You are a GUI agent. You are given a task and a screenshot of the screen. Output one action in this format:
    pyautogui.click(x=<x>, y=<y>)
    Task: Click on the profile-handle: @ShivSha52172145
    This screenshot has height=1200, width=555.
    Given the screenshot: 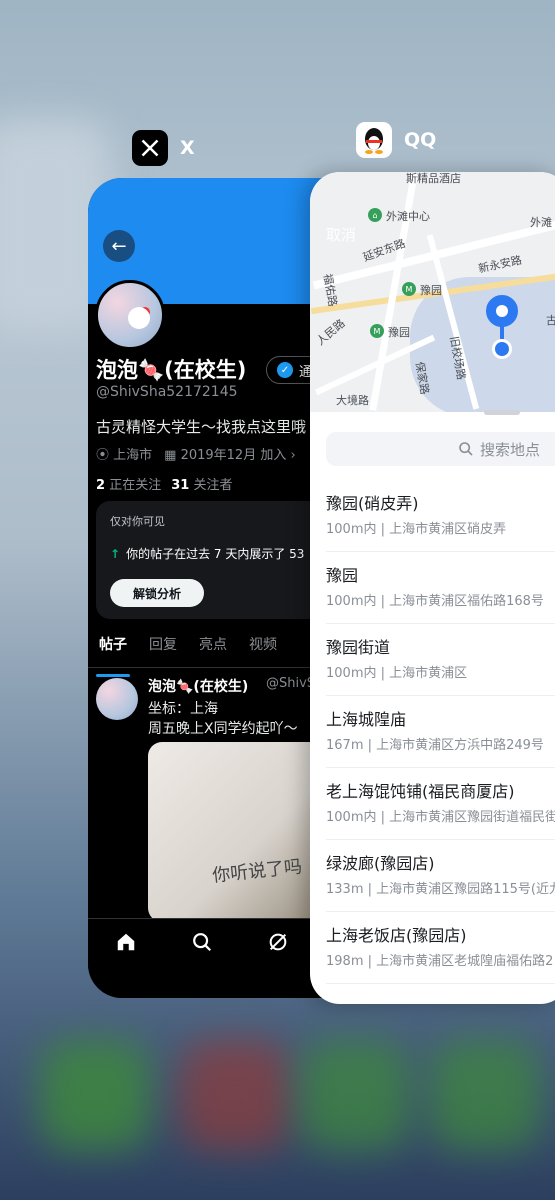 What is the action you would take?
    pyautogui.click(x=167, y=392)
    